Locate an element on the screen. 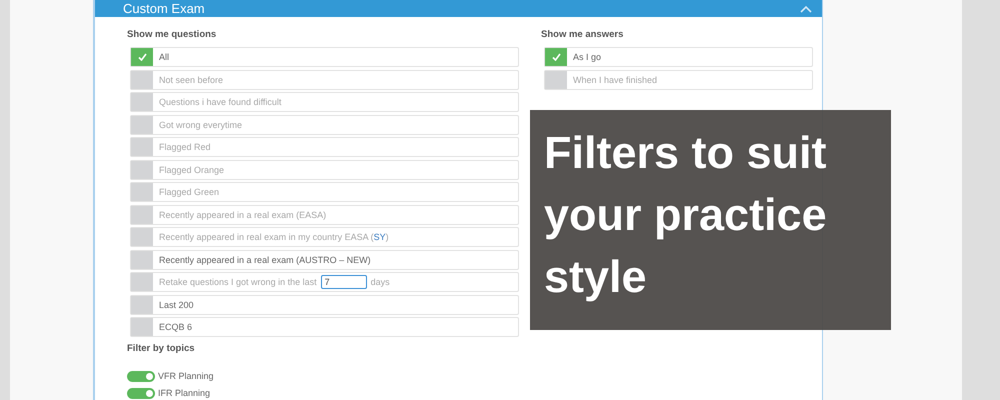 Image resolution: width=1000 pixels, height=400 pixels. option-label: As I go is located at coordinates (587, 57).